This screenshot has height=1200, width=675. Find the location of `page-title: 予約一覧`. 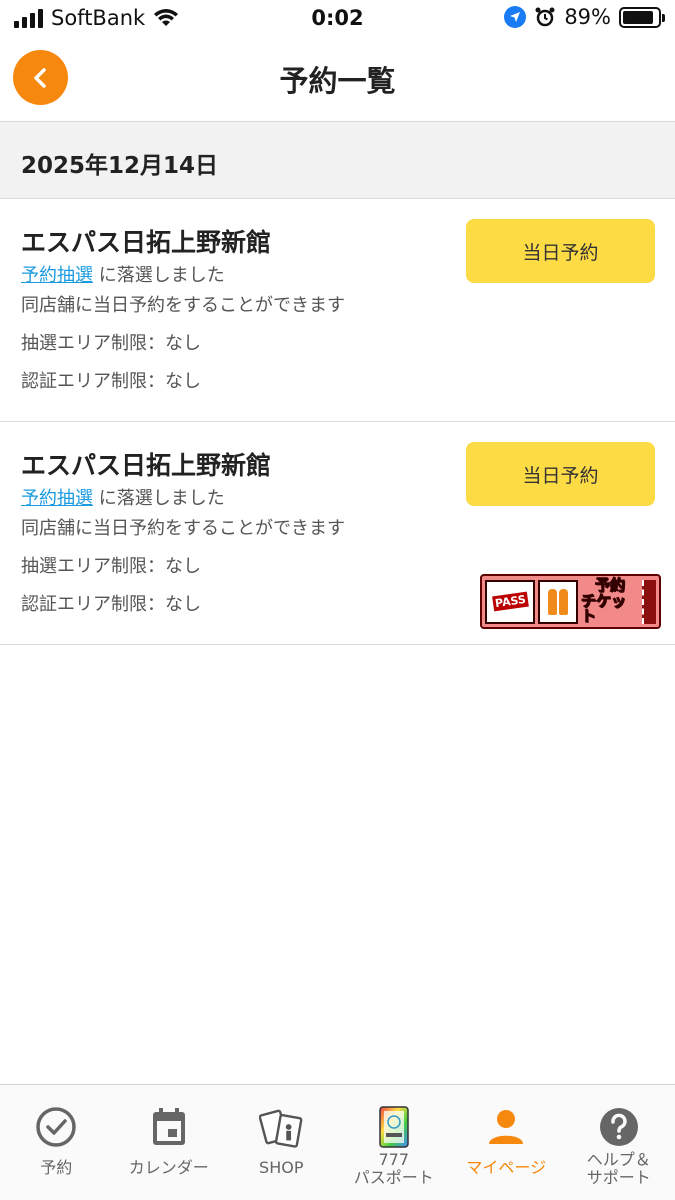

page-title: 予約一覧 is located at coordinates (337, 81).